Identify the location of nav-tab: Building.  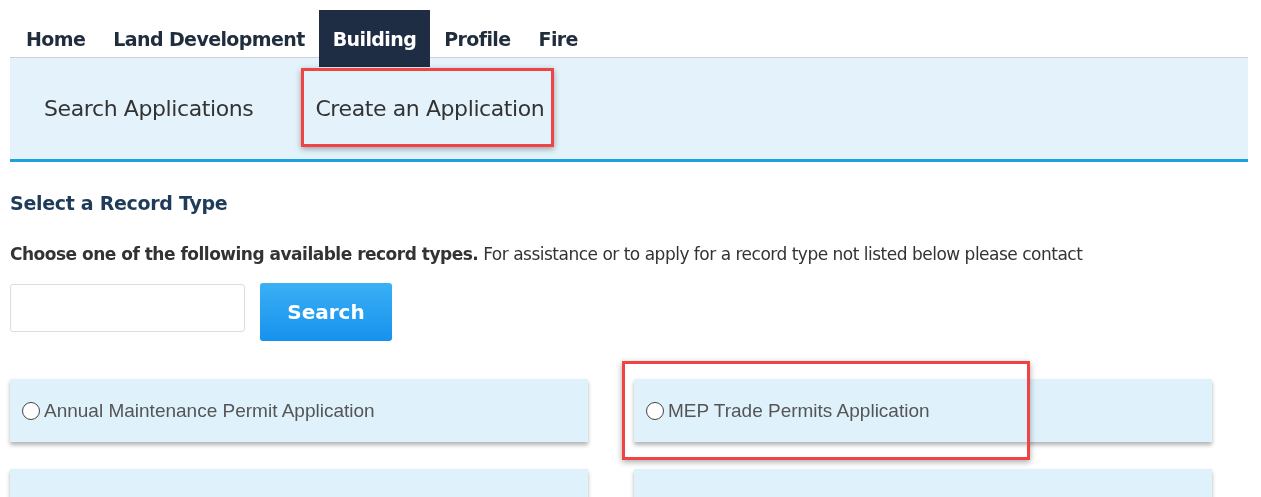
(374, 38).